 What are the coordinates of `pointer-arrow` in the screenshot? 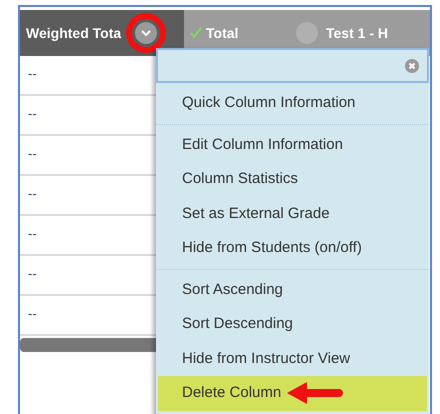 It's located at (314, 393).